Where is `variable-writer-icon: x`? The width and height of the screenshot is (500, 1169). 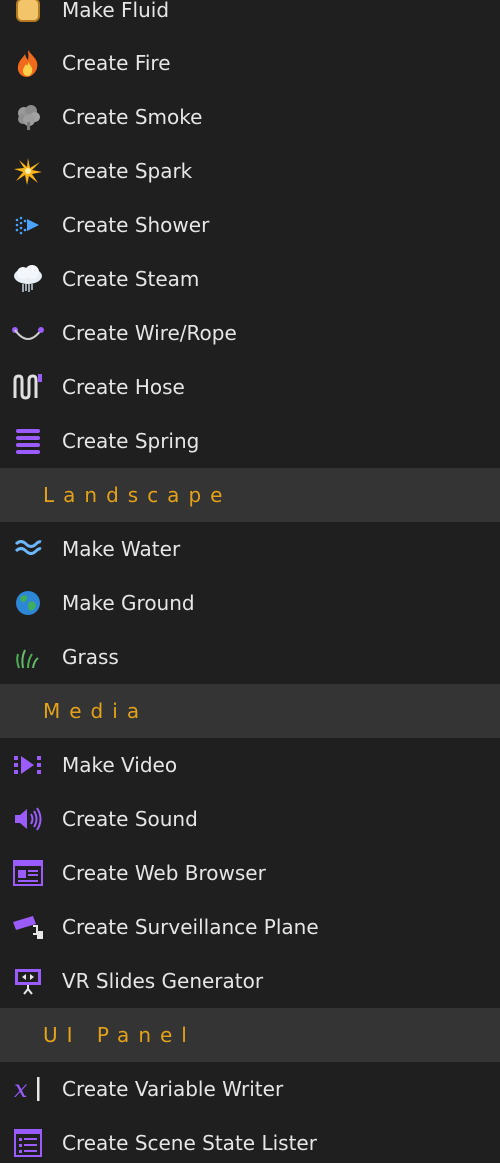 variable-writer-icon: x is located at coordinates (28, 1089).